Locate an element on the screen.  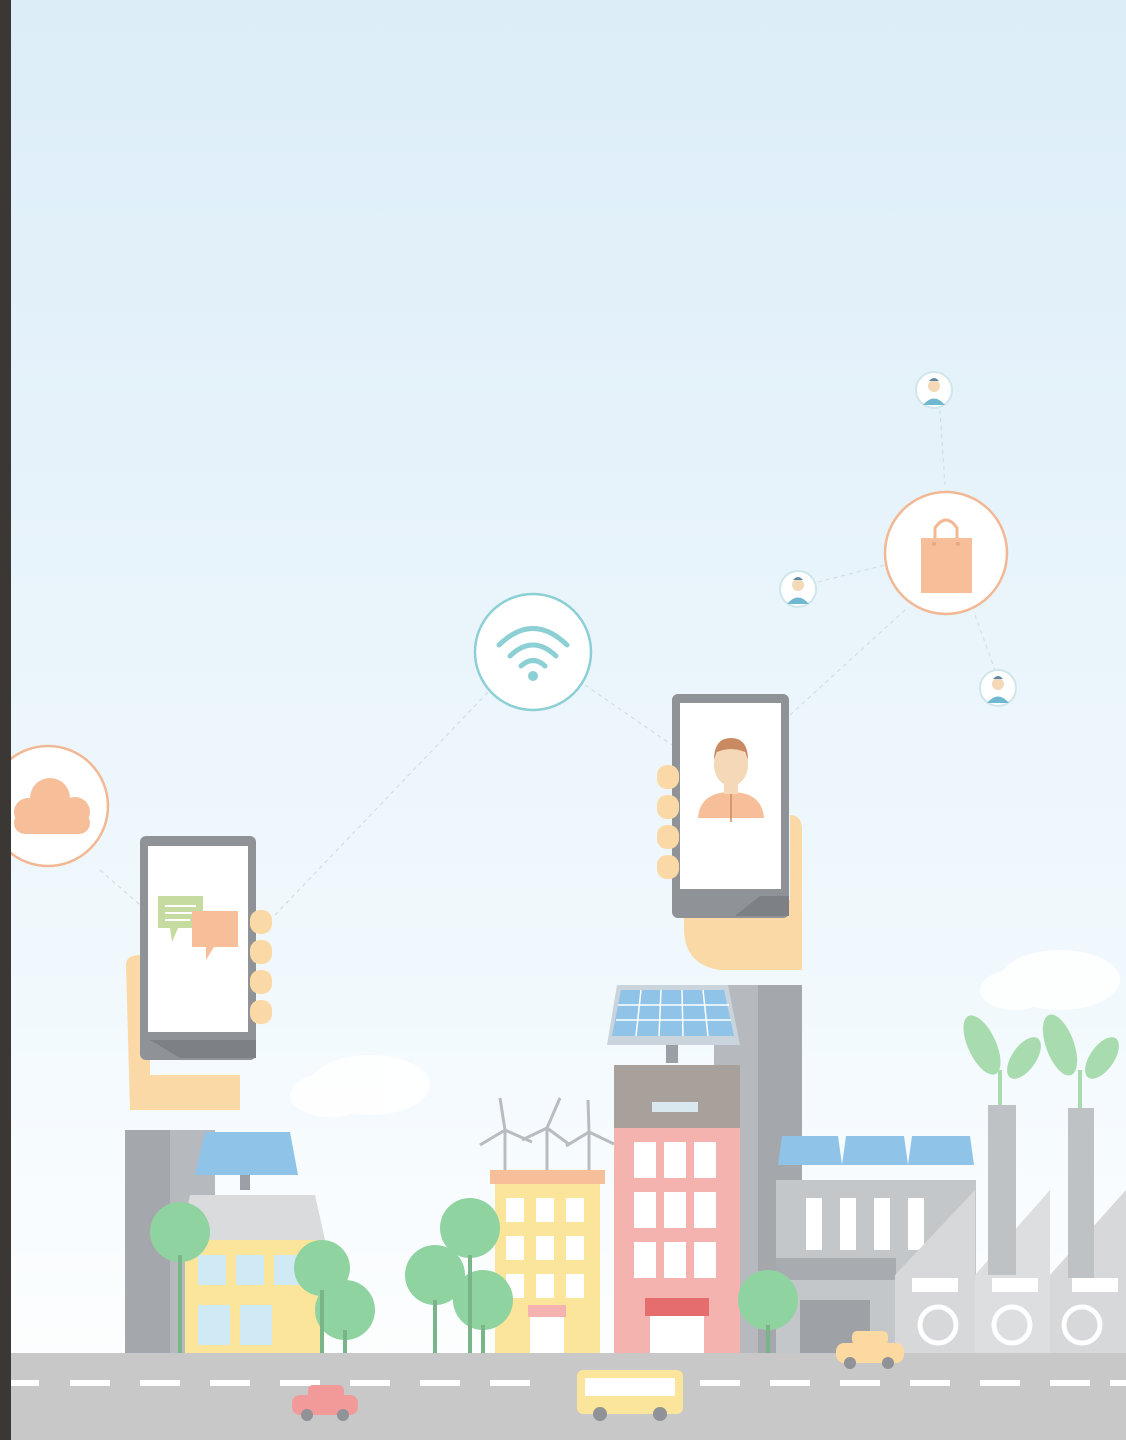
solar-panel-icon is located at coordinates (876, 1150).